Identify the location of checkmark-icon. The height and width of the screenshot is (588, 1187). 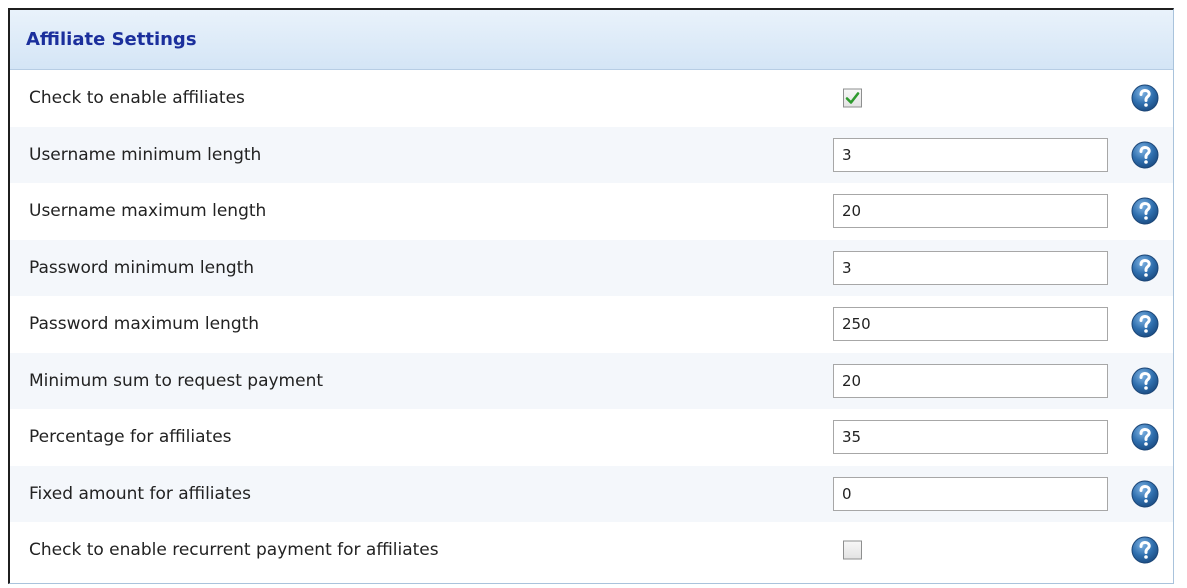
(852, 98).